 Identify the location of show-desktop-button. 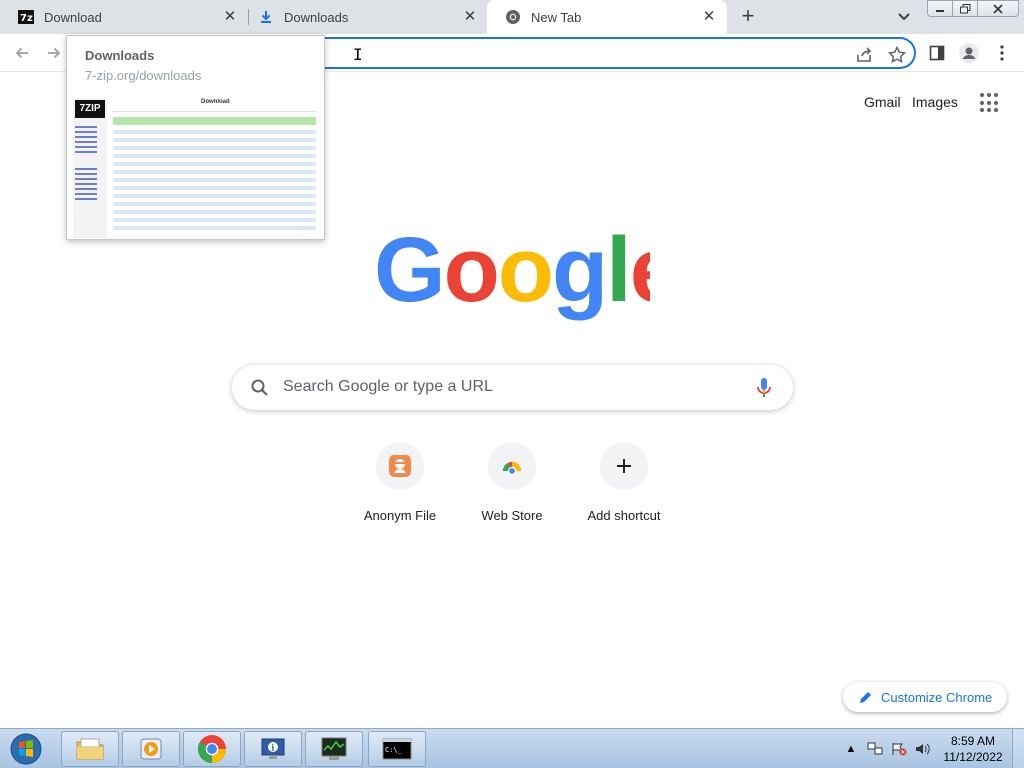
(1018, 748).